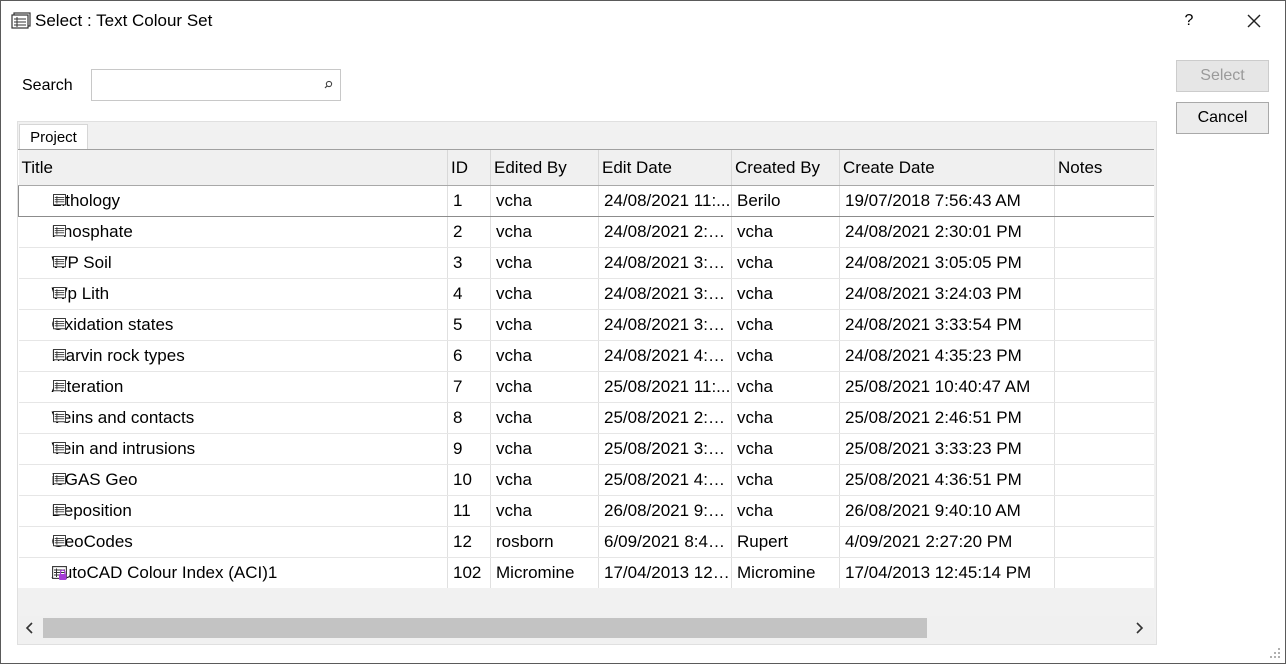 The width and height of the screenshot is (1286, 664). What do you see at coordinates (233, 168) in the screenshot?
I see `column-header-title: Title` at bounding box center [233, 168].